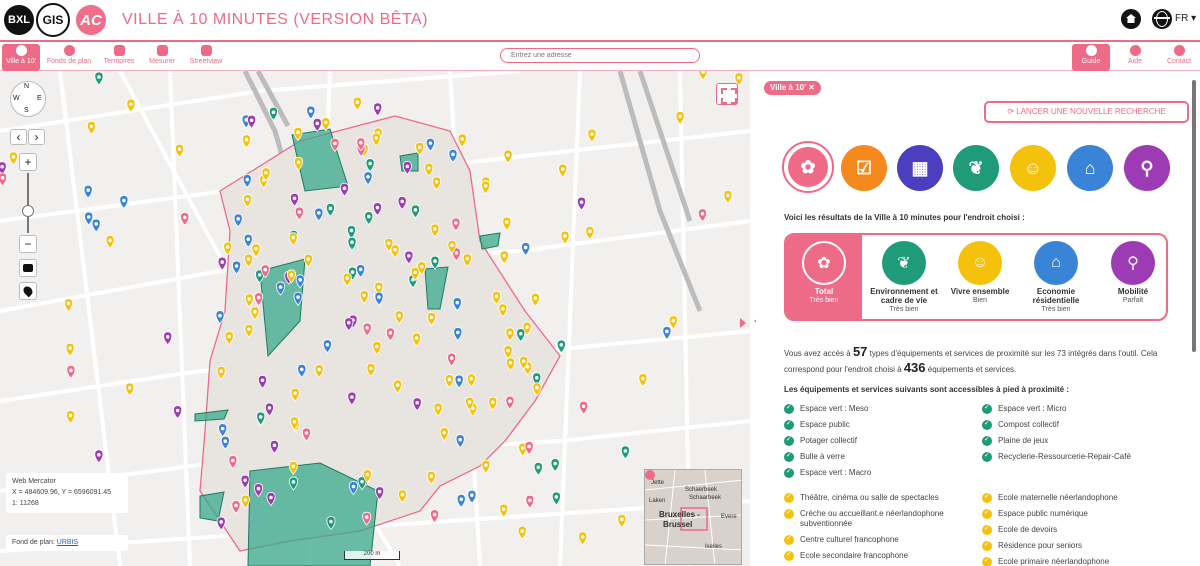 This screenshot has height=566, width=1200. What do you see at coordinates (1135, 57) in the screenshot?
I see `aide-button: Aide` at bounding box center [1135, 57].